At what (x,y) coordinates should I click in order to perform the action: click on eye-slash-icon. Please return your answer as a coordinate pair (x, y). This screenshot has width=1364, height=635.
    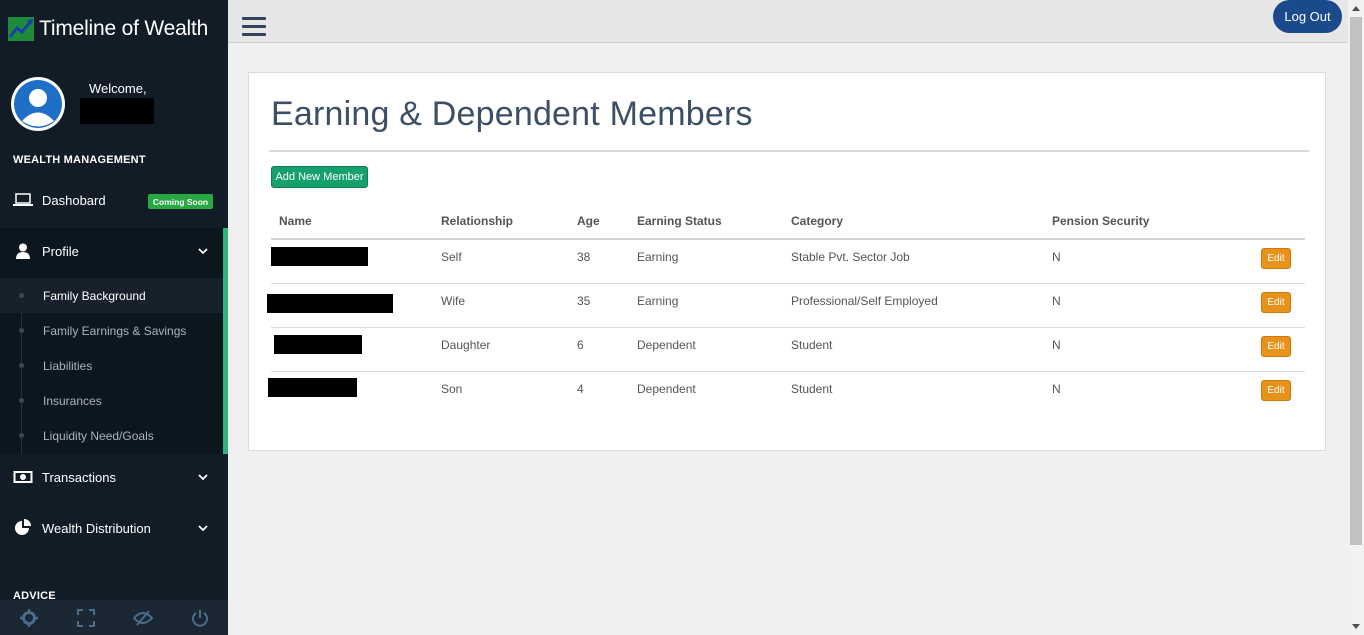
    Looking at the image, I should click on (143, 618).